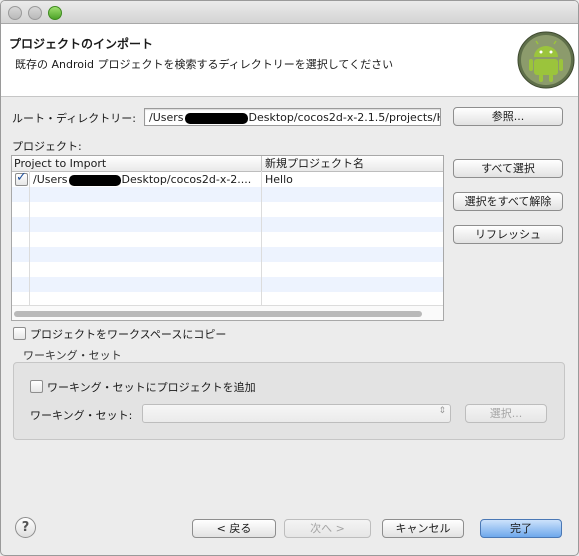 This screenshot has height=556, width=579. Describe the element at coordinates (35, 13) in the screenshot. I see `minimize-window-button` at that location.